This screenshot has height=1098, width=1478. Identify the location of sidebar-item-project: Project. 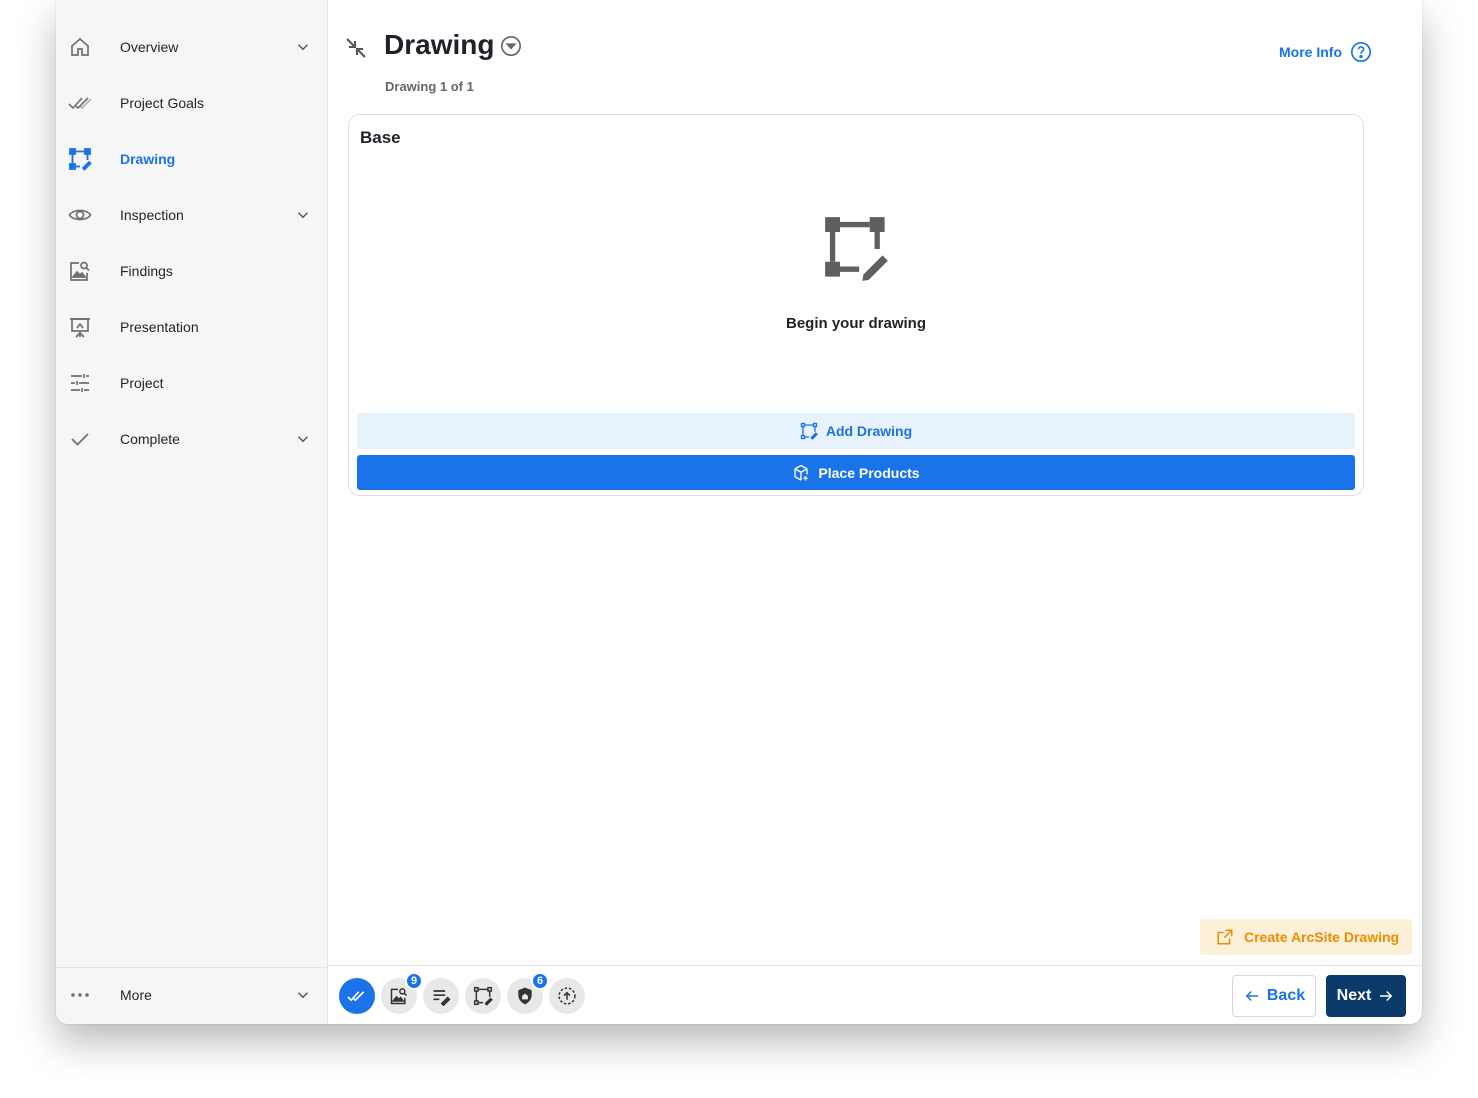
(191, 383).